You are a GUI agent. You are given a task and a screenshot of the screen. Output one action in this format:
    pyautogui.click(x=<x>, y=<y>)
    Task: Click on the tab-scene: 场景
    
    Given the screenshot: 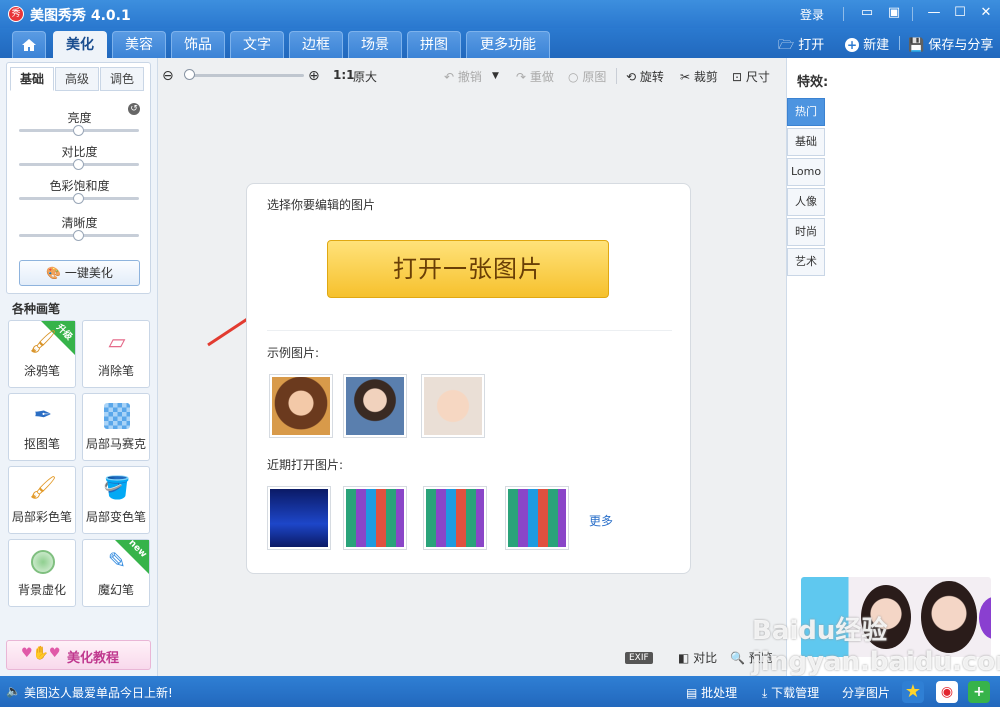 What is the action you would take?
    pyautogui.click(x=375, y=44)
    